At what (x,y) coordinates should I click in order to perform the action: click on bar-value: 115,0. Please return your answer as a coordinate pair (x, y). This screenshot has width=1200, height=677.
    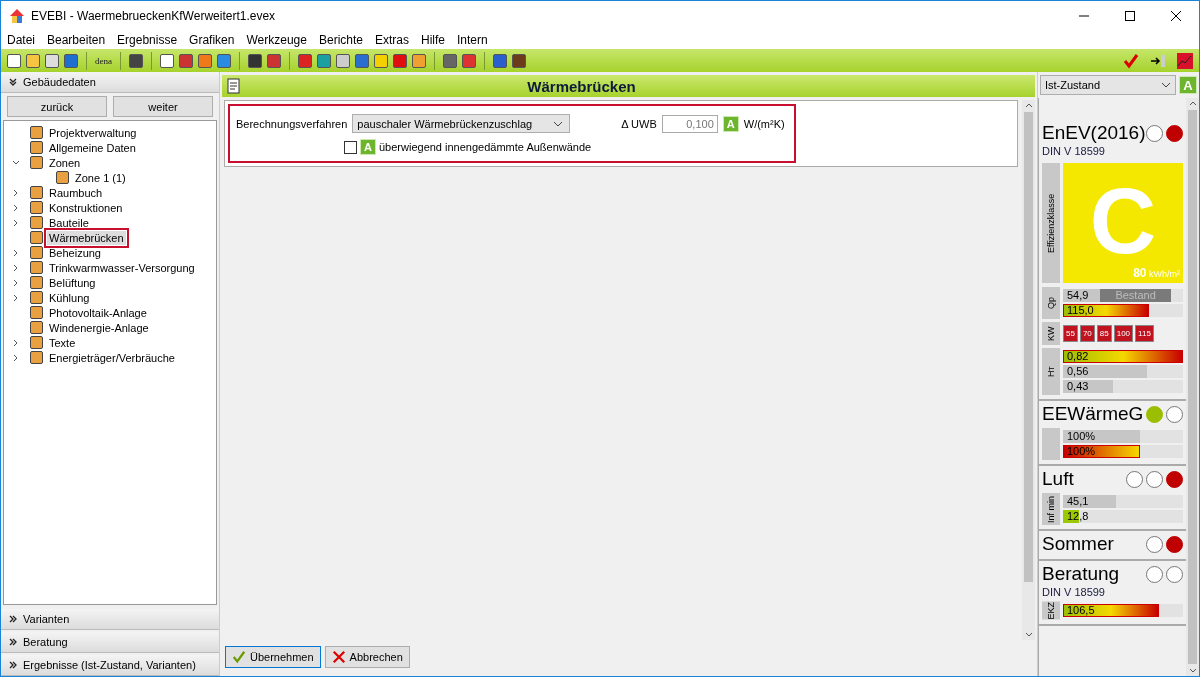
    Looking at the image, I should click on (1080, 310).